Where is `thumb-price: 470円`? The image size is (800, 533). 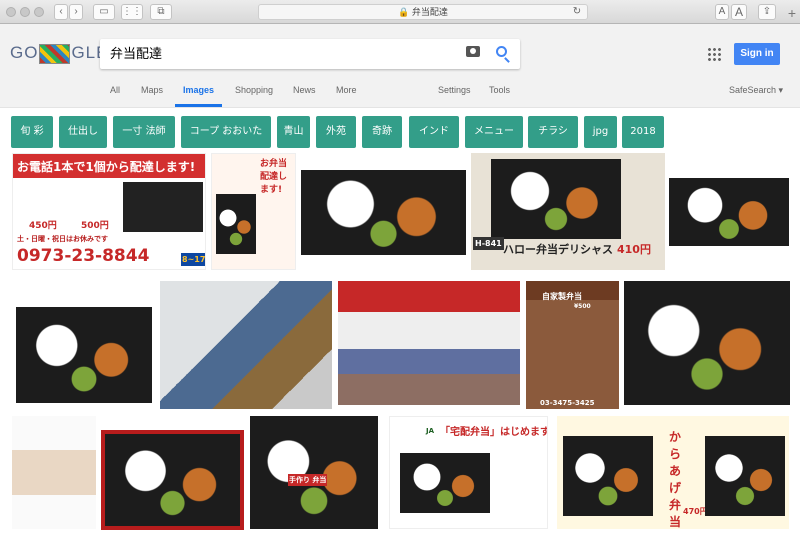
thumb-price: 470円 is located at coordinates (695, 511).